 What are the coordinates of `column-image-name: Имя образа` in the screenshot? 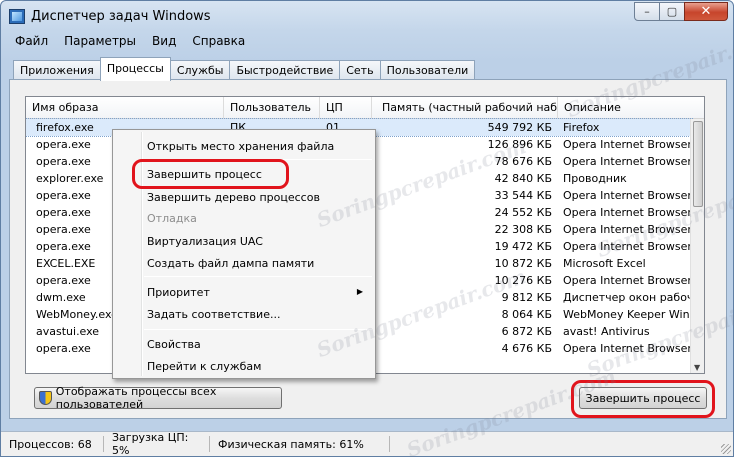 It's located at (125, 108).